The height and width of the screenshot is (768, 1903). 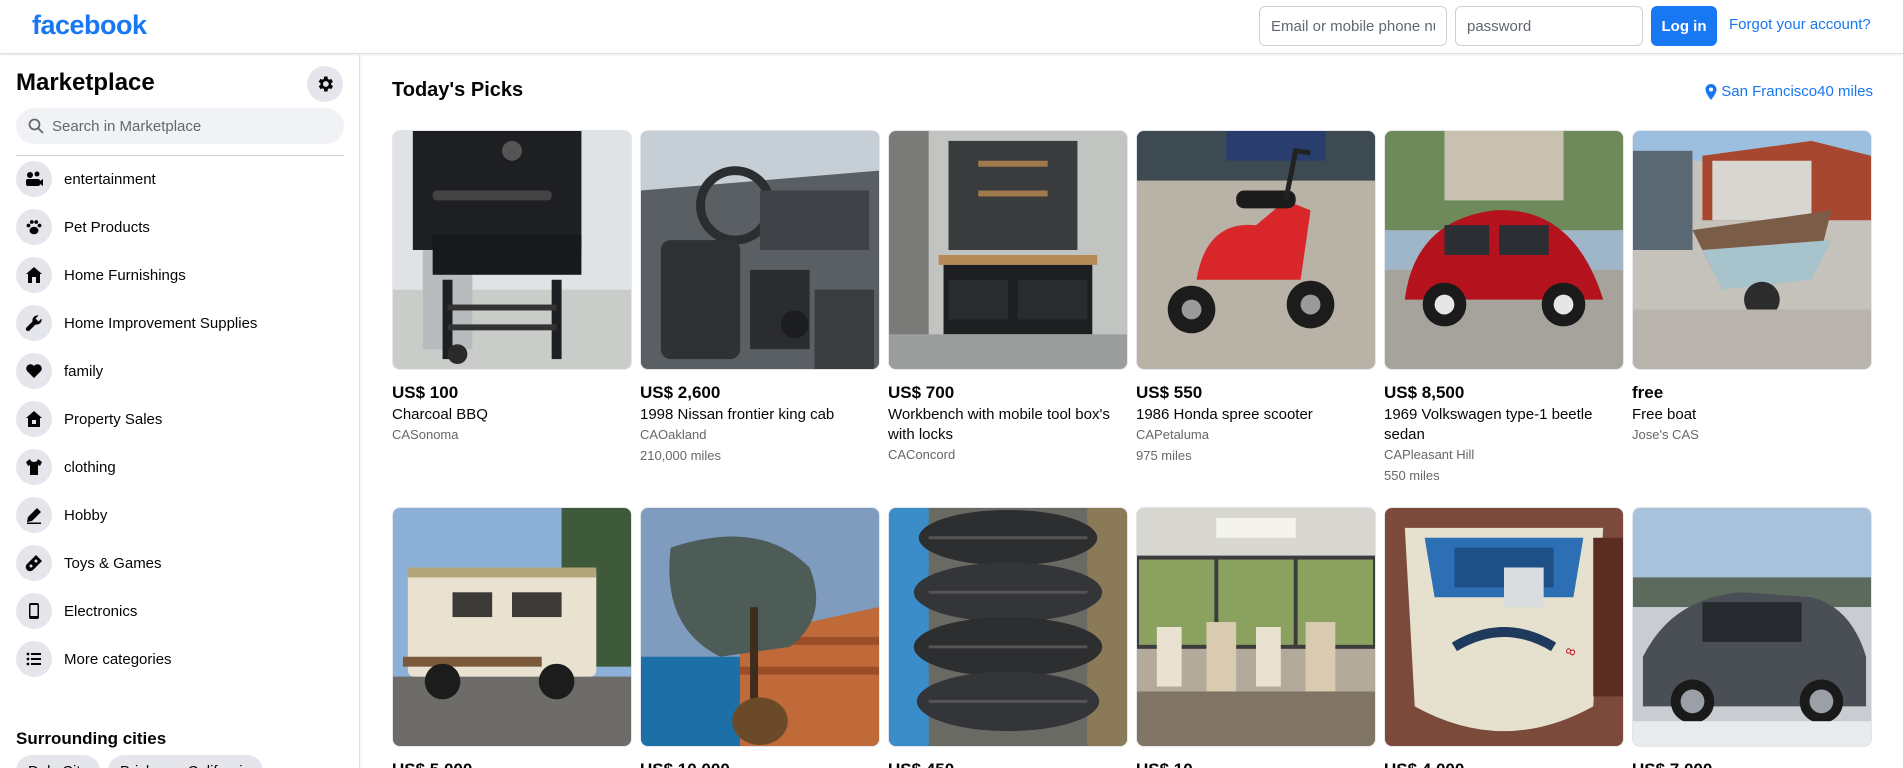 I want to click on listing-card: US$ 450, so click(x=1008, y=637).